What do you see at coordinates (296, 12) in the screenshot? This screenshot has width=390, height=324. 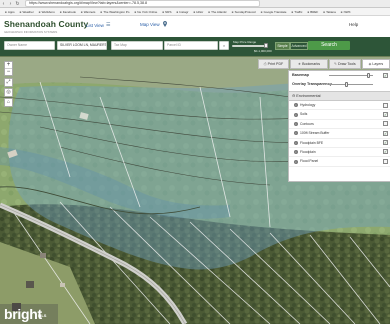 I see `bookmark-item: Traffic` at bounding box center [296, 12].